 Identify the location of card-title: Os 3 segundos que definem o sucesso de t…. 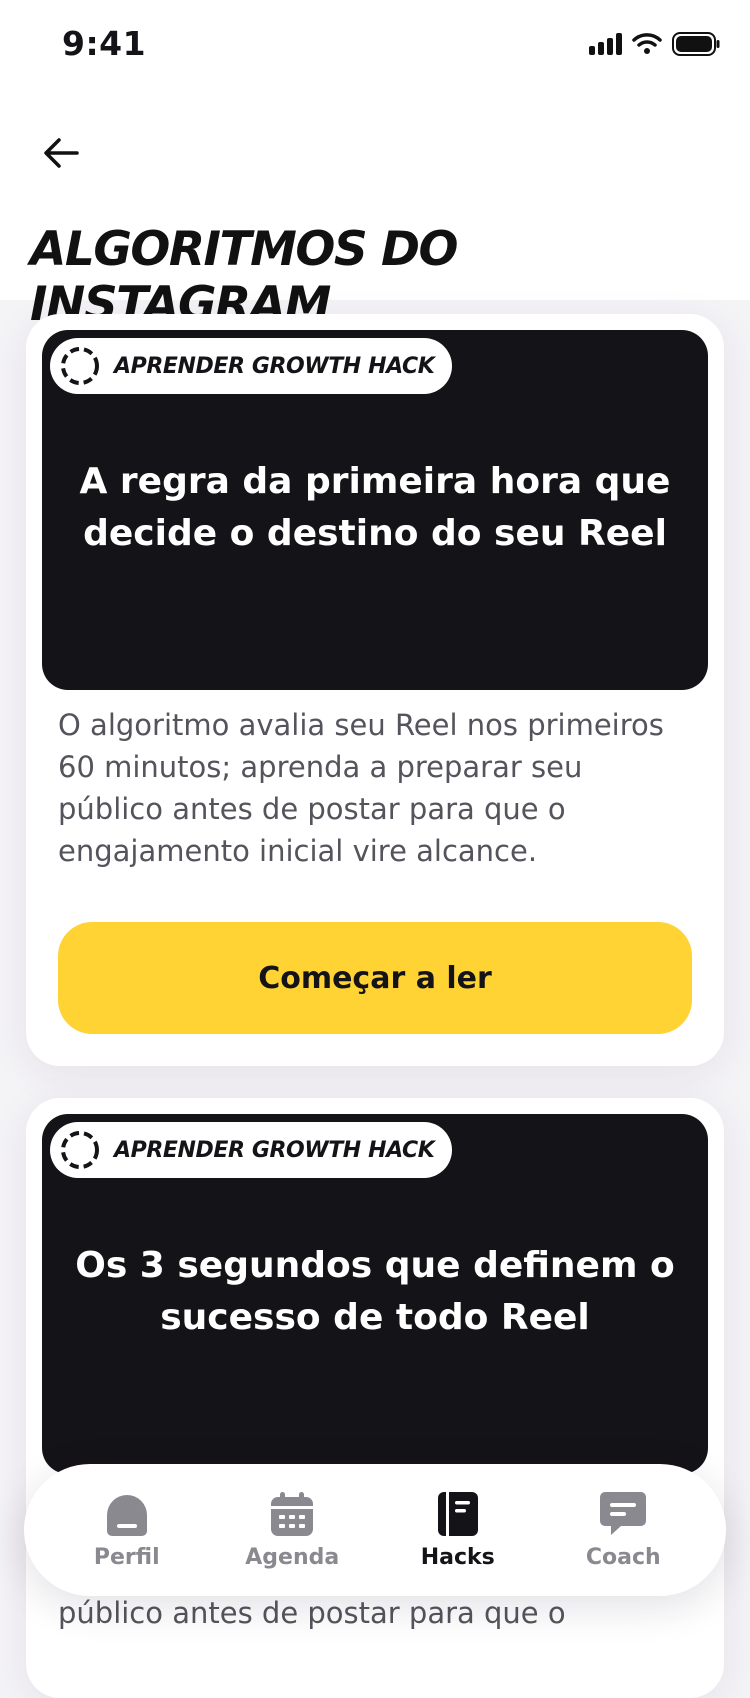
(375, 1291).